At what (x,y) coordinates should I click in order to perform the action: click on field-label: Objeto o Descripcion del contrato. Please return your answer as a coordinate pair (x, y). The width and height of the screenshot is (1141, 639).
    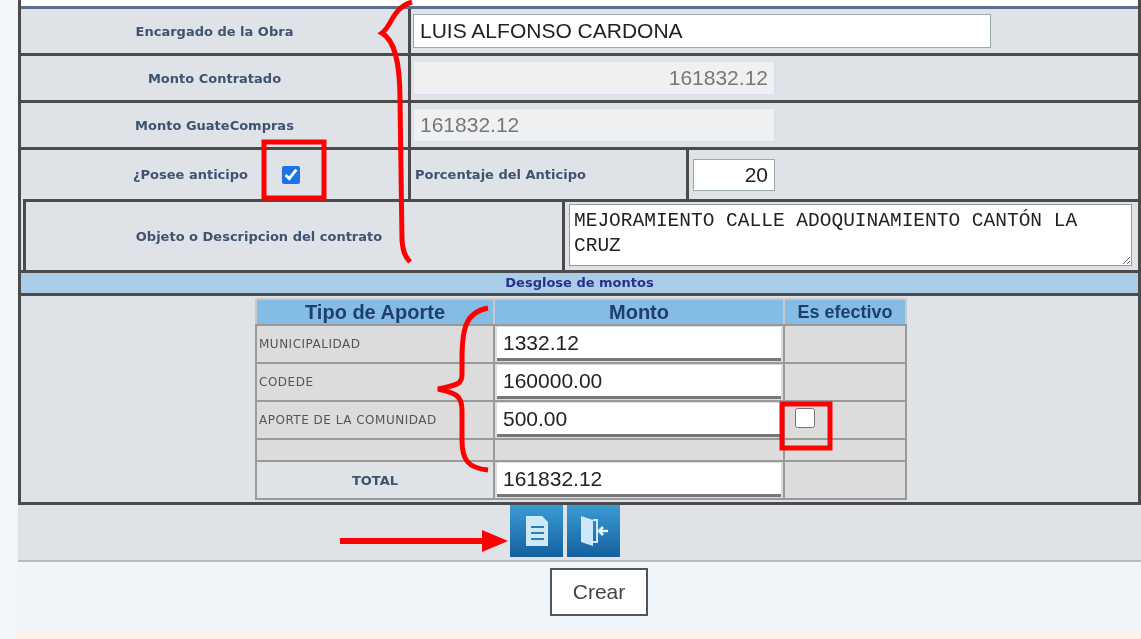
    Looking at the image, I should click on (259, 236).